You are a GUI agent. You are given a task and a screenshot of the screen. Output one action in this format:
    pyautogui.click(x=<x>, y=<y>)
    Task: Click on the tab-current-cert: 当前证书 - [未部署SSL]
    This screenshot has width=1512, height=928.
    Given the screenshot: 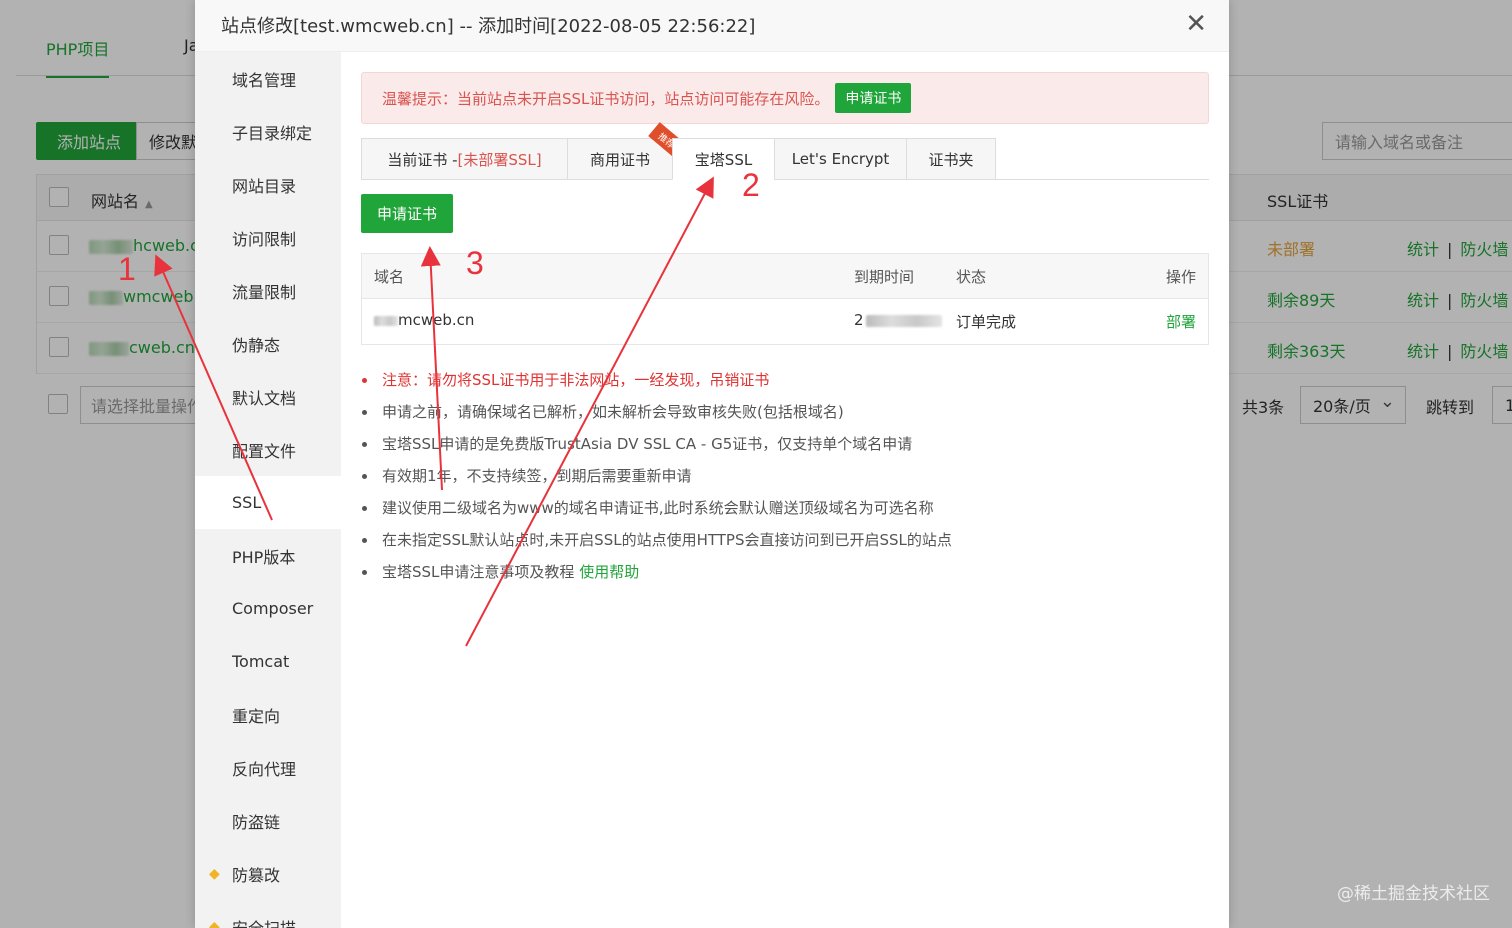 What is the action you would take?
    pyautogui.click(x=464, y=159)
    